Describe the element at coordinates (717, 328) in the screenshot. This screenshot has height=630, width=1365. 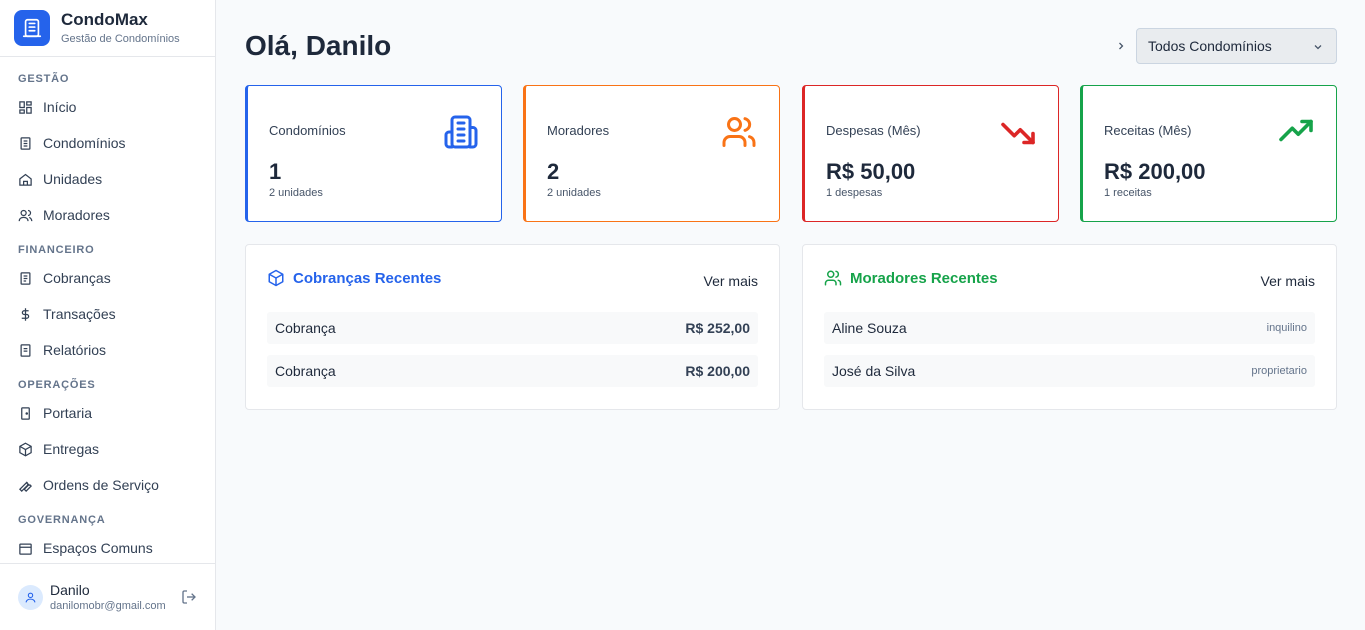
I see `item-amount: R$ 252,00` at that location.